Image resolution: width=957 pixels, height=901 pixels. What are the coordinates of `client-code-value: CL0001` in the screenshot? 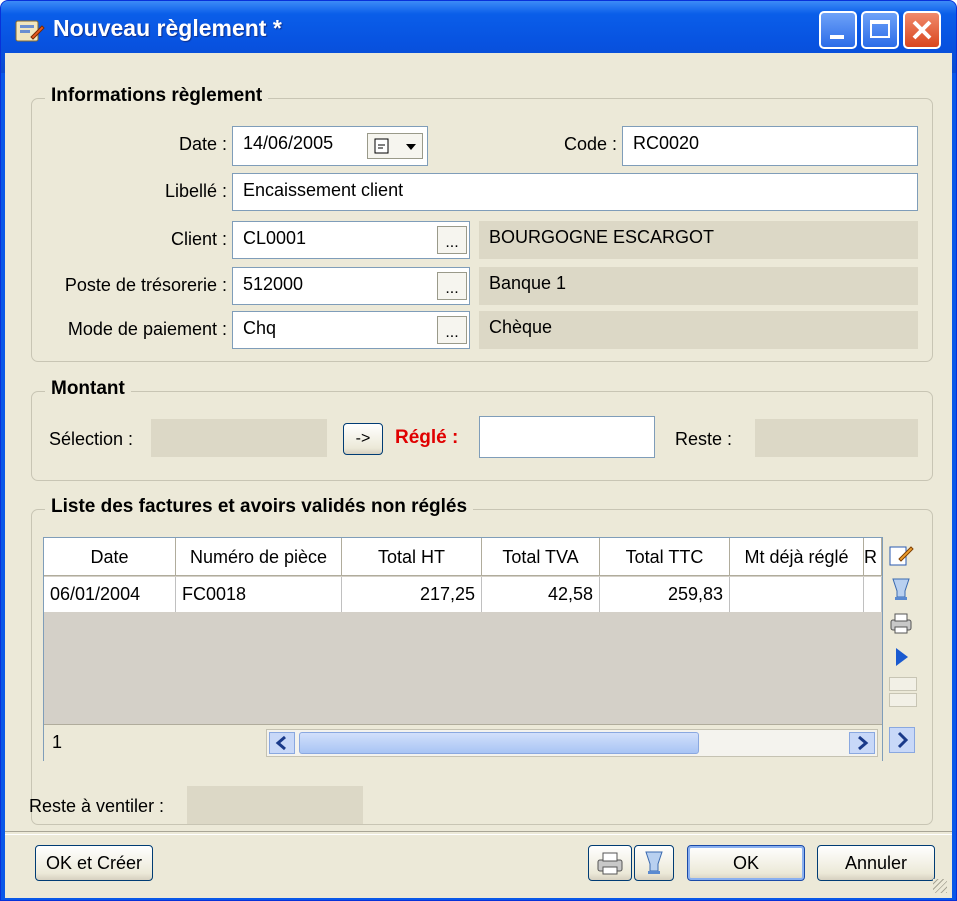 It's located at (275, 238).